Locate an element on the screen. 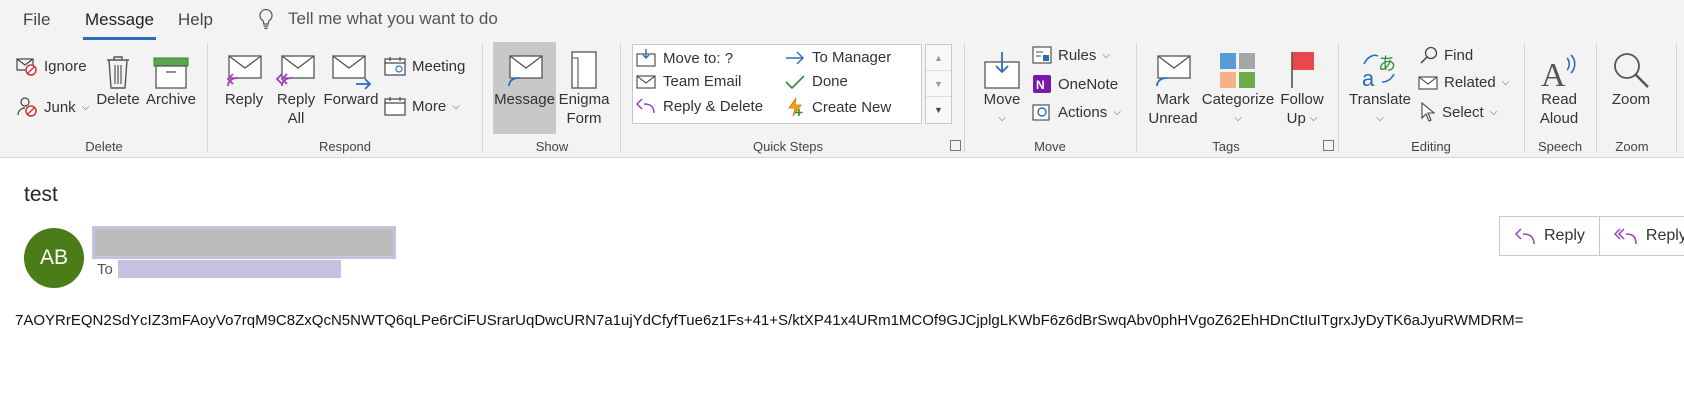 This screenshot has height=408, width=1684. group-label-zoom: Zoom is located at coordinates (1632, 146).